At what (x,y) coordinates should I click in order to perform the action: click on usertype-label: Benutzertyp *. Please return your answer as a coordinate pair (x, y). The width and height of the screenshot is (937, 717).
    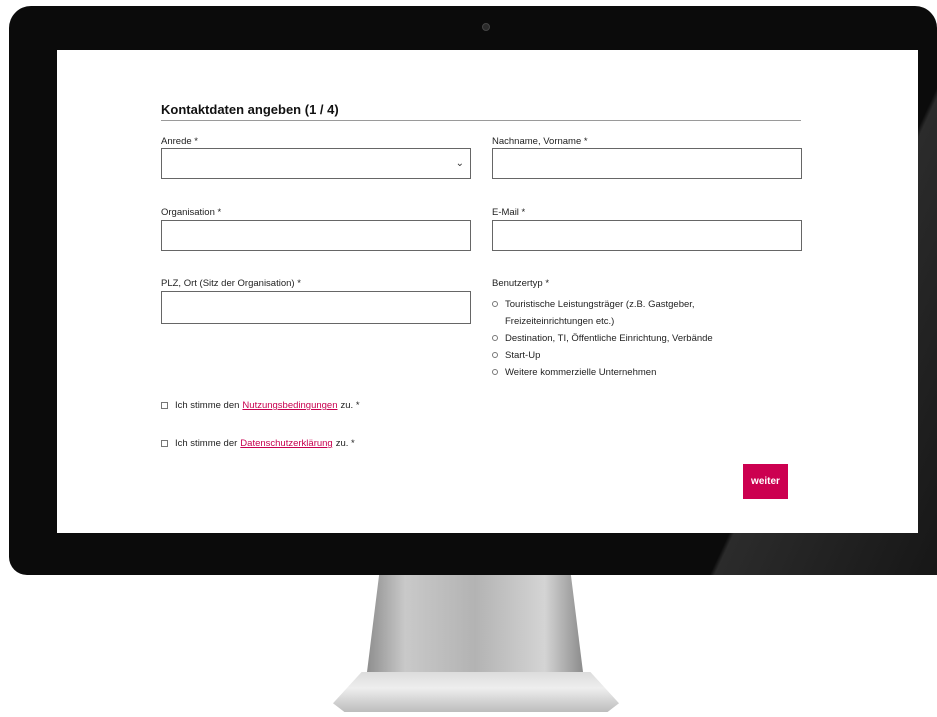
    Looking at the image, I should click on (521, 283).